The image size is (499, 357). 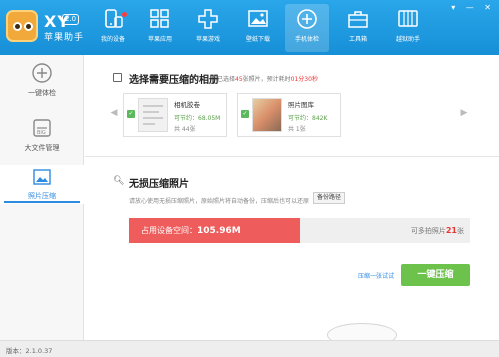 I want to click on album-savings: 可节约：68.05M, so click(x=197, y=118).